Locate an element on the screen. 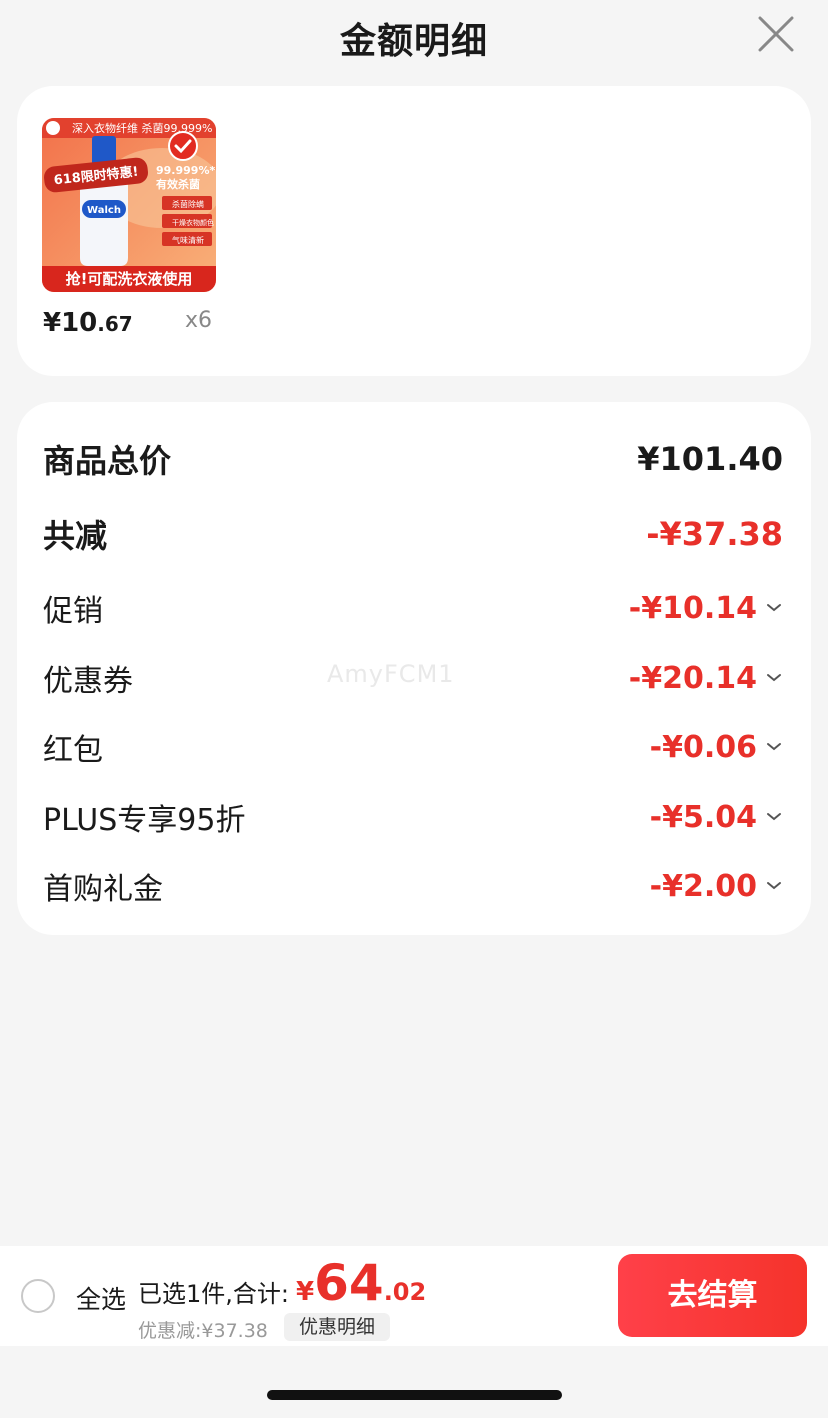  discount-value: -¥20.14 is located at coordinates (692, 678).